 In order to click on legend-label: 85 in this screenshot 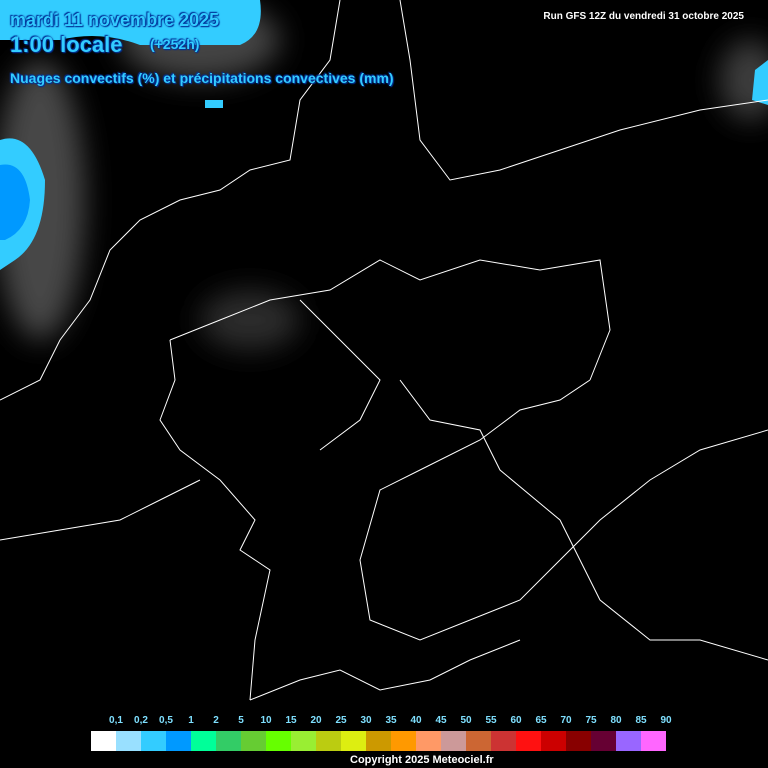, I will do `click(641, 720)`.